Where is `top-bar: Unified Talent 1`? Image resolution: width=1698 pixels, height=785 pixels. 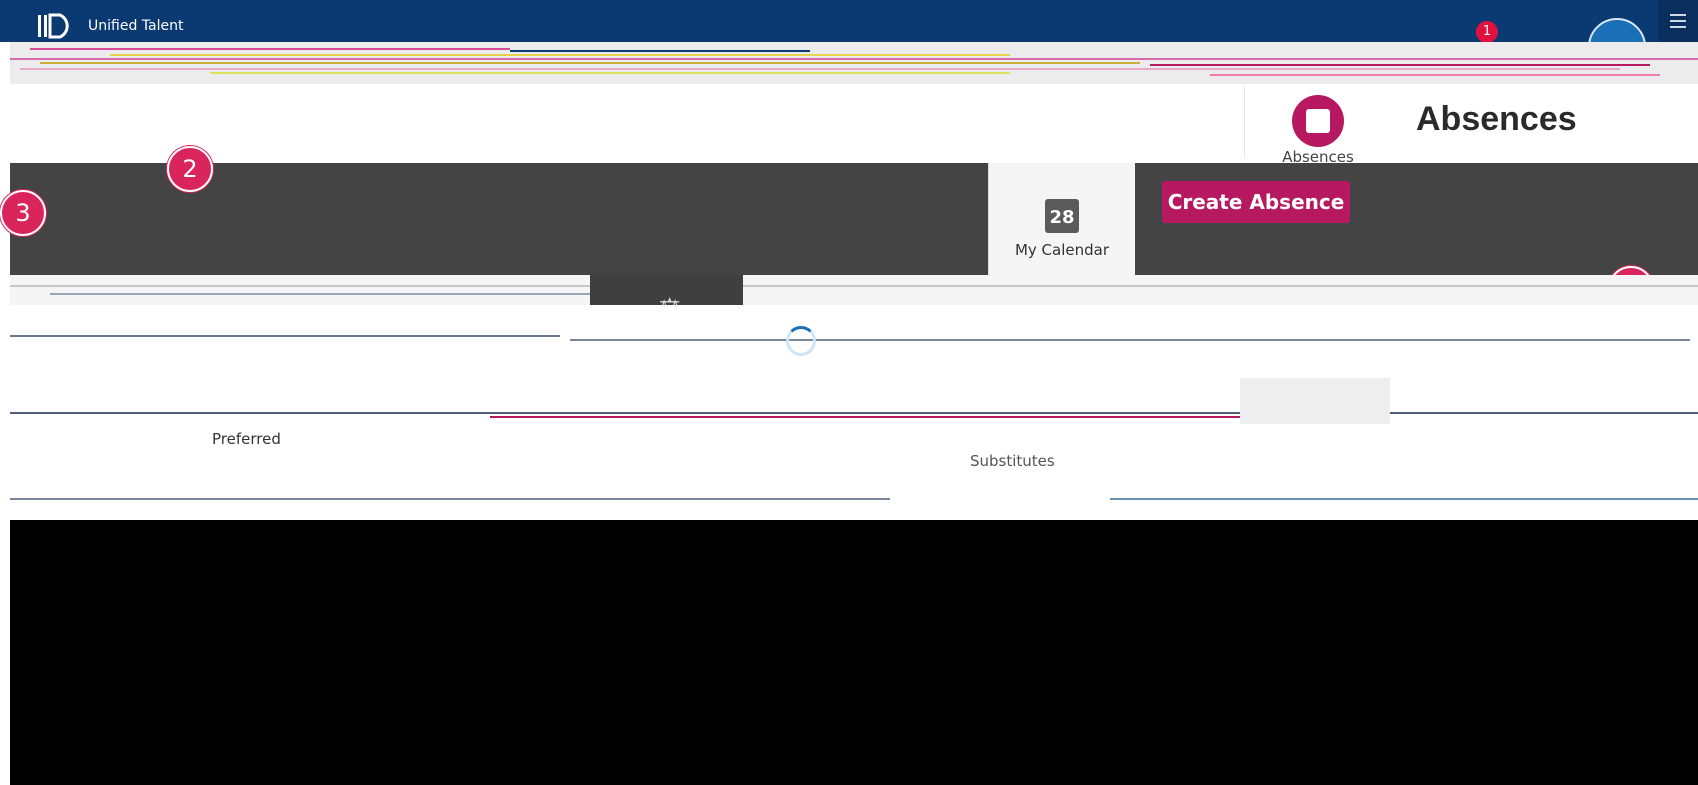 top-bar: Unified Talent 1 is located at coordinates (849, 38).